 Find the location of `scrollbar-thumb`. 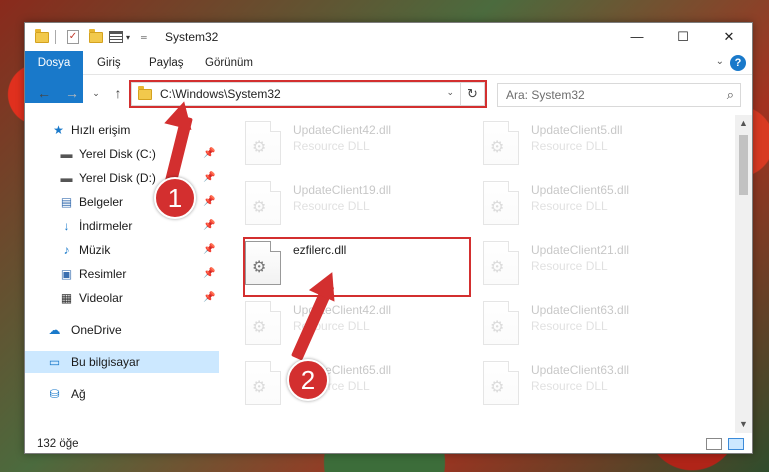

scrollbar-thumb is located at coordinates (743, 165).